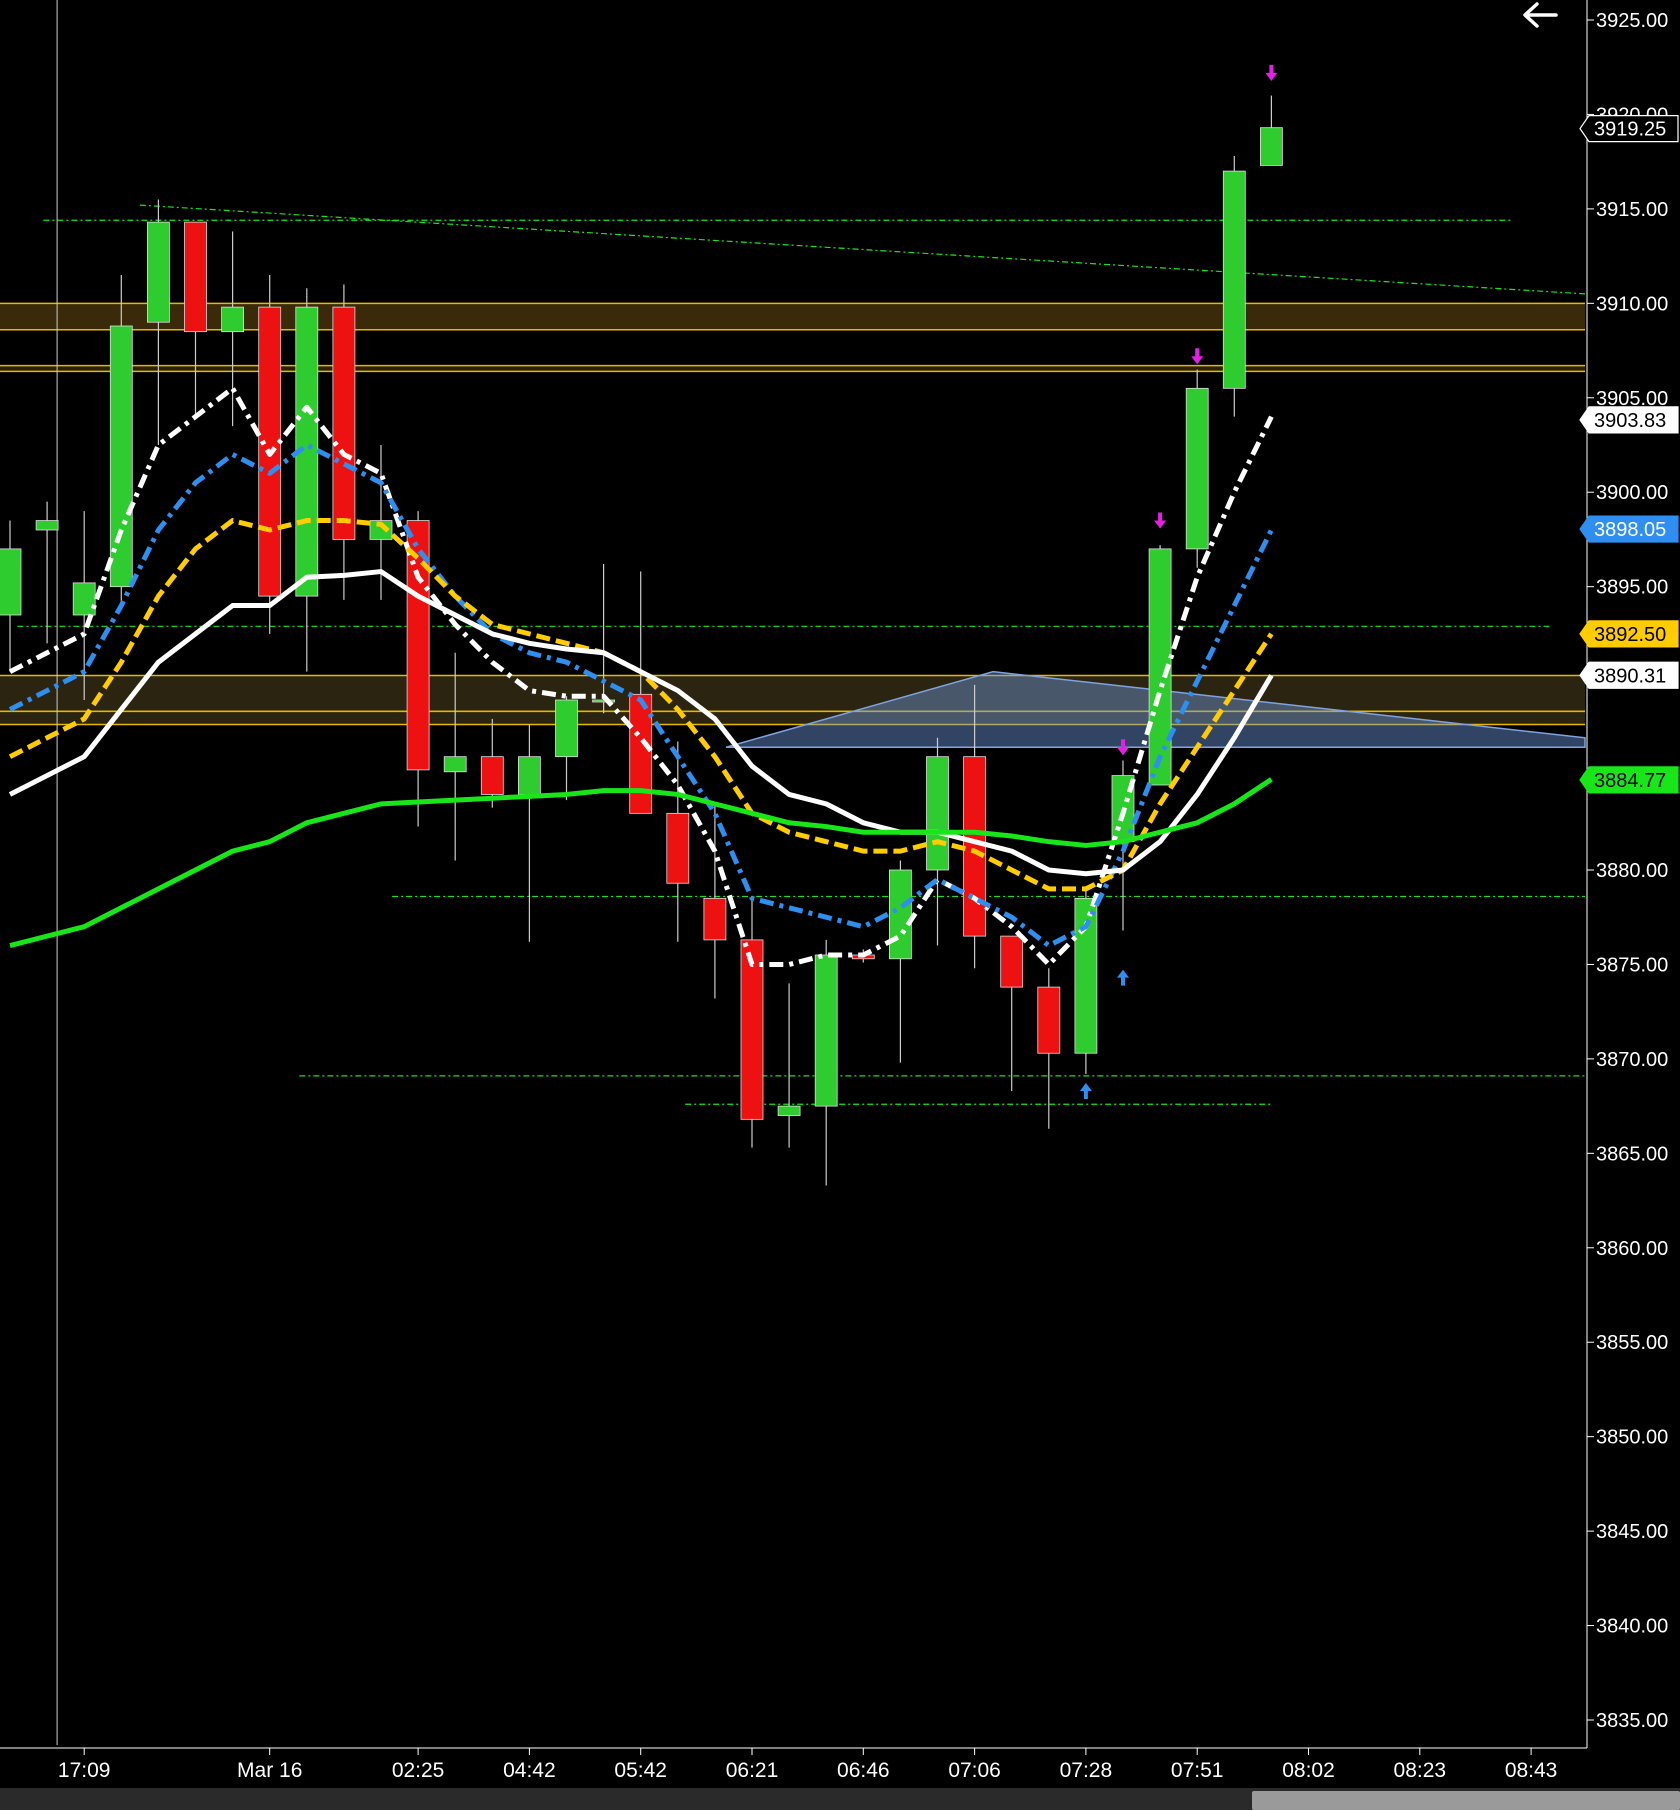  I want to click on price-tag-label: 3892.50, so click(1630, 635).